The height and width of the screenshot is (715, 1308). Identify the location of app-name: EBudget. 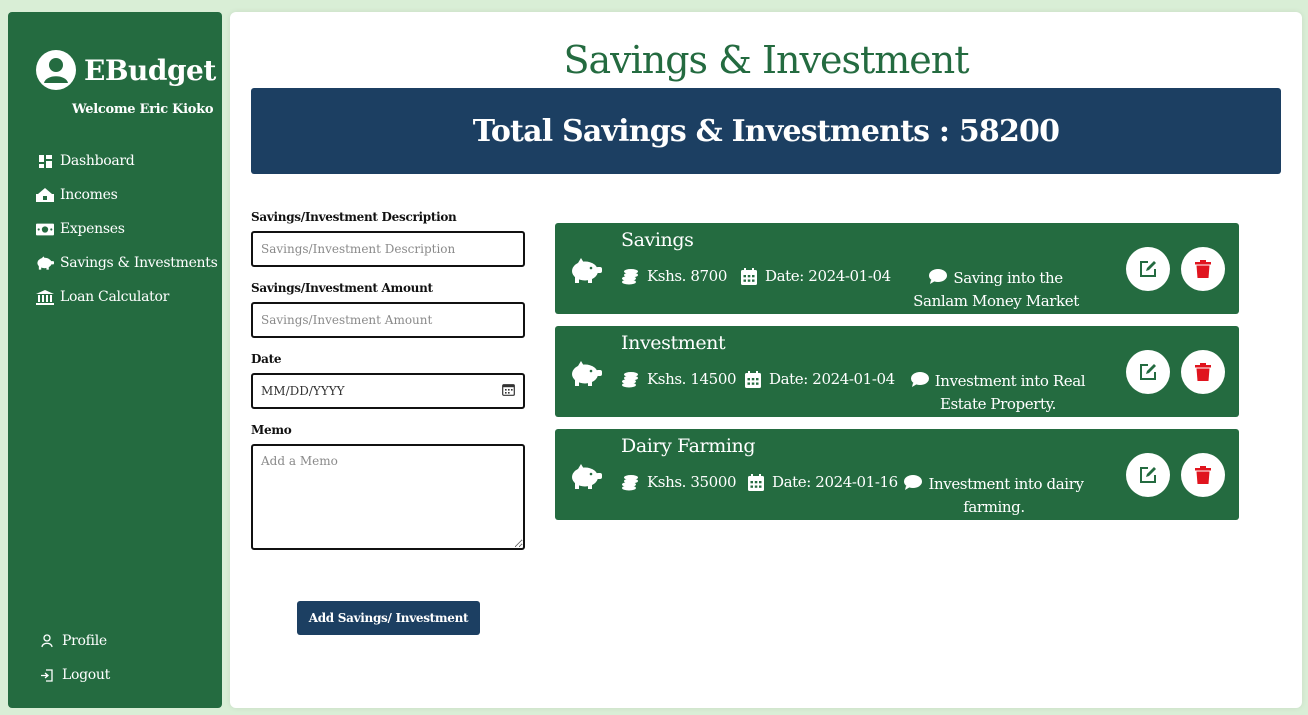
(150, 70).